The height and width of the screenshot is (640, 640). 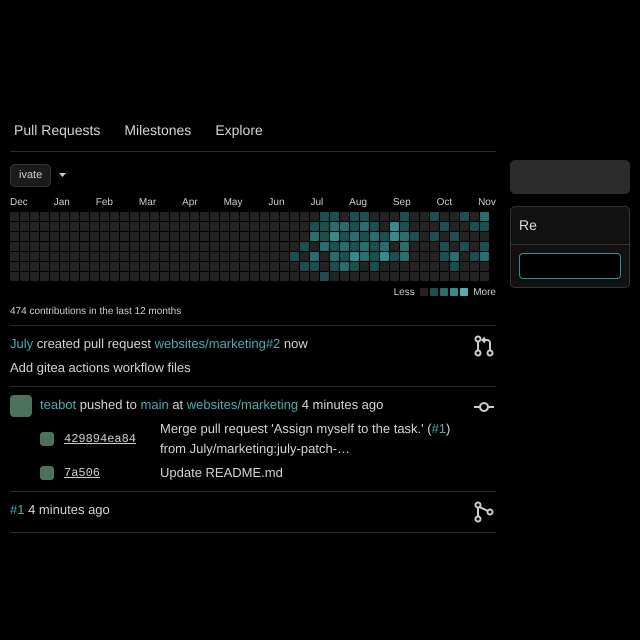 I want to click on text-link: teabot, so click(x=58, y=404).